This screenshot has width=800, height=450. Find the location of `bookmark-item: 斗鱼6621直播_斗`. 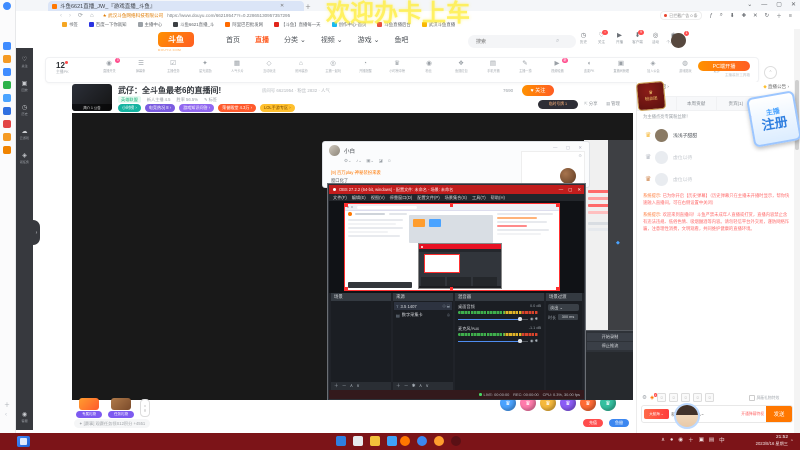

bookmark-item: 斗鱼6621直播_斗 is located at coordinates (193, 25).